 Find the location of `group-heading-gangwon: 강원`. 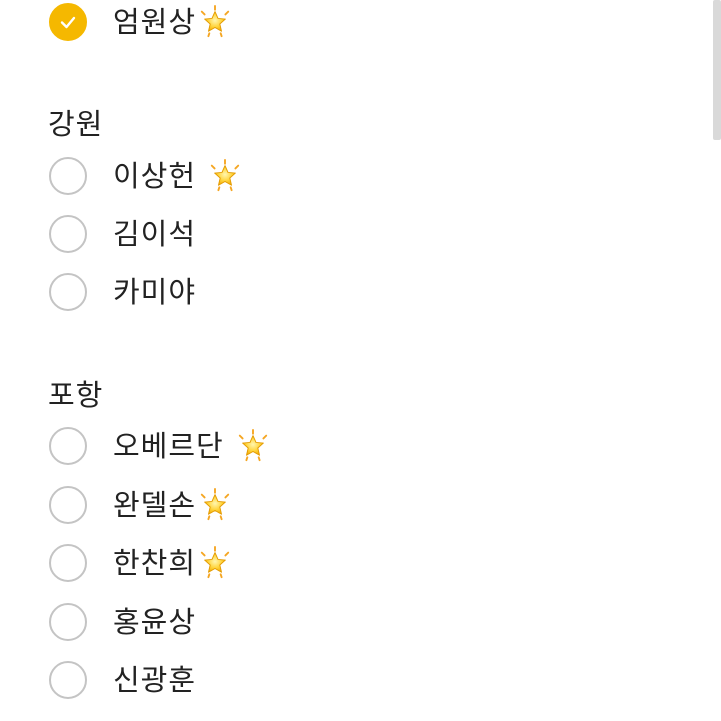

group-heading-gangwon: 강원 is located at coordinates (76, 124).